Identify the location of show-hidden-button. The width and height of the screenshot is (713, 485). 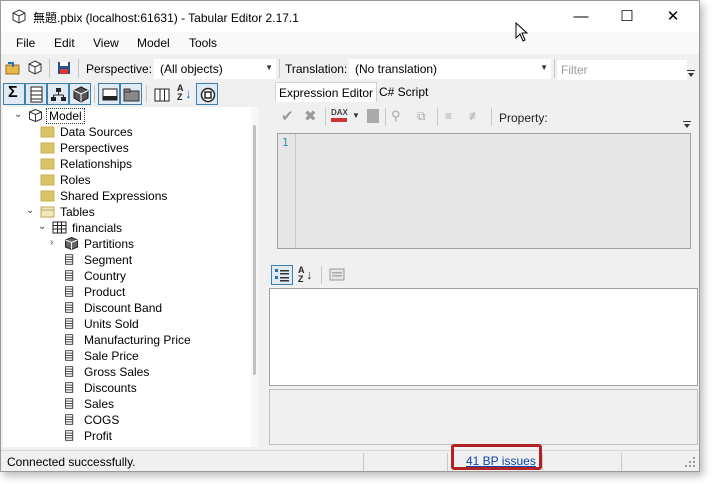
(109, 94).